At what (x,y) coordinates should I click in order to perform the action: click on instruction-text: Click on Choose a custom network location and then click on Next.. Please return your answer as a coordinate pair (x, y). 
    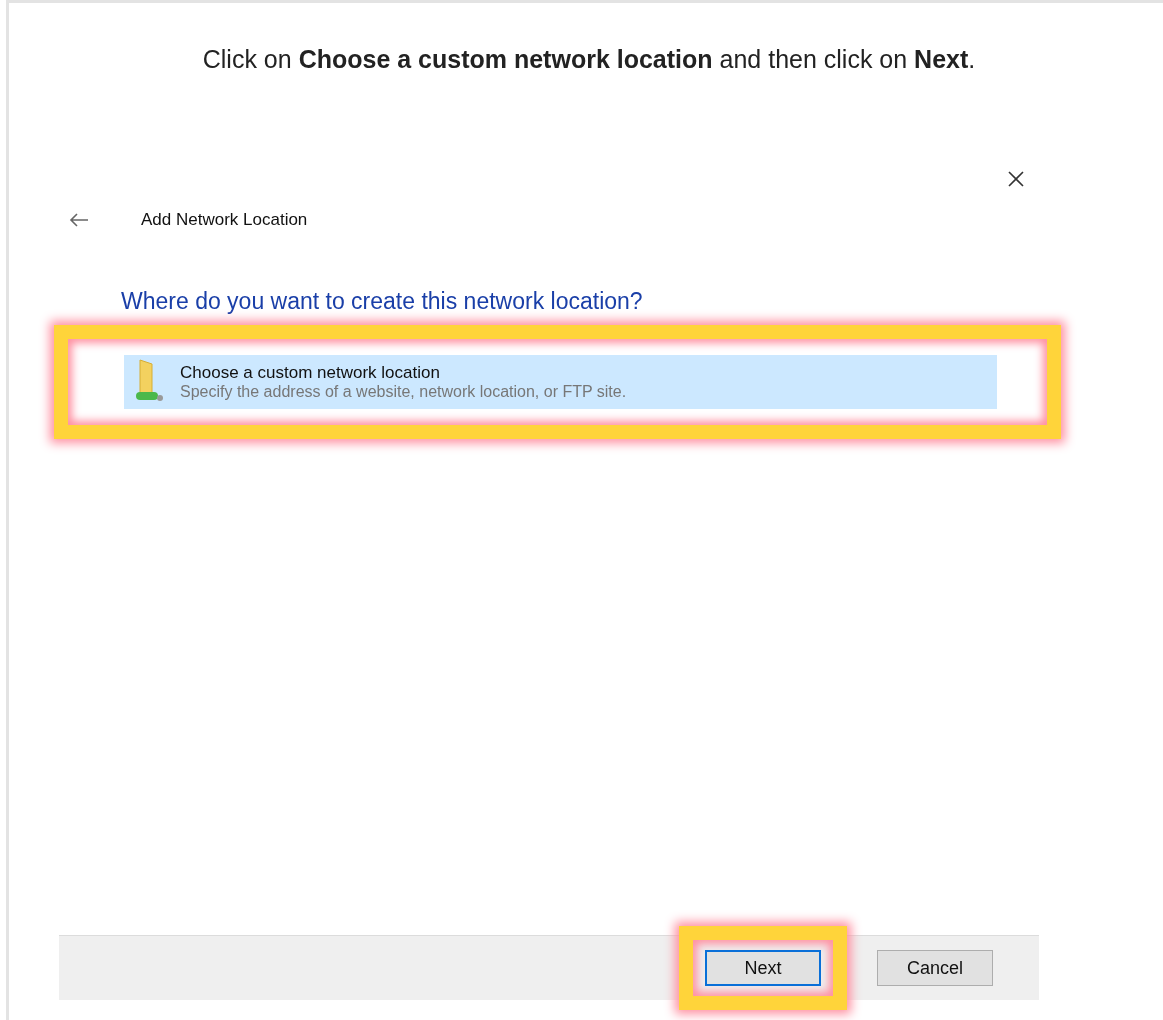
    Looking at the image, I should click on (589, 59).